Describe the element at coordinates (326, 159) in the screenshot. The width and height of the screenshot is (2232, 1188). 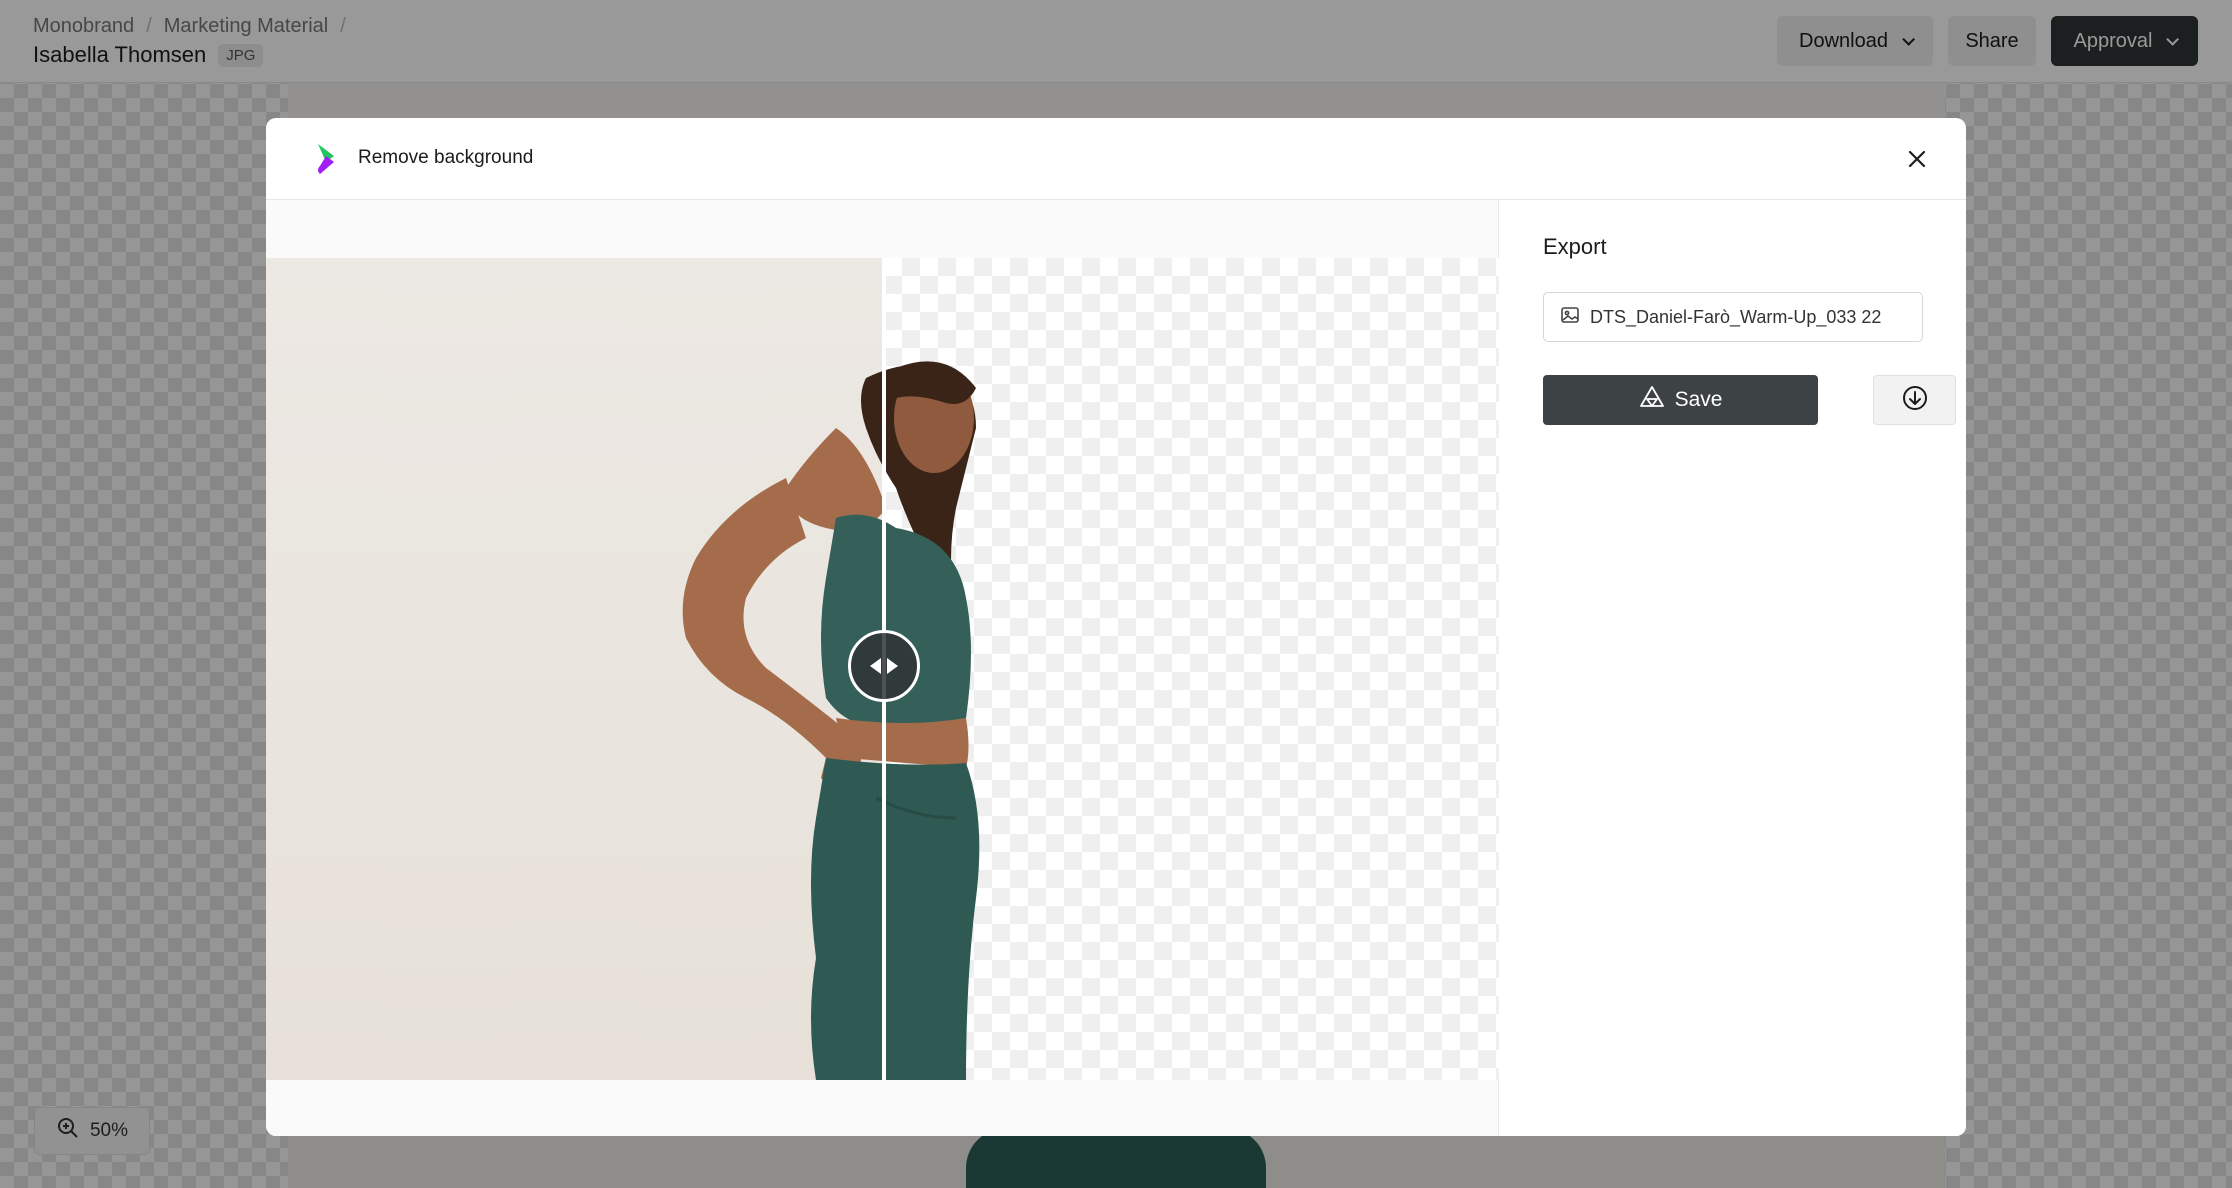
I see `app-logo-icon` at that location.